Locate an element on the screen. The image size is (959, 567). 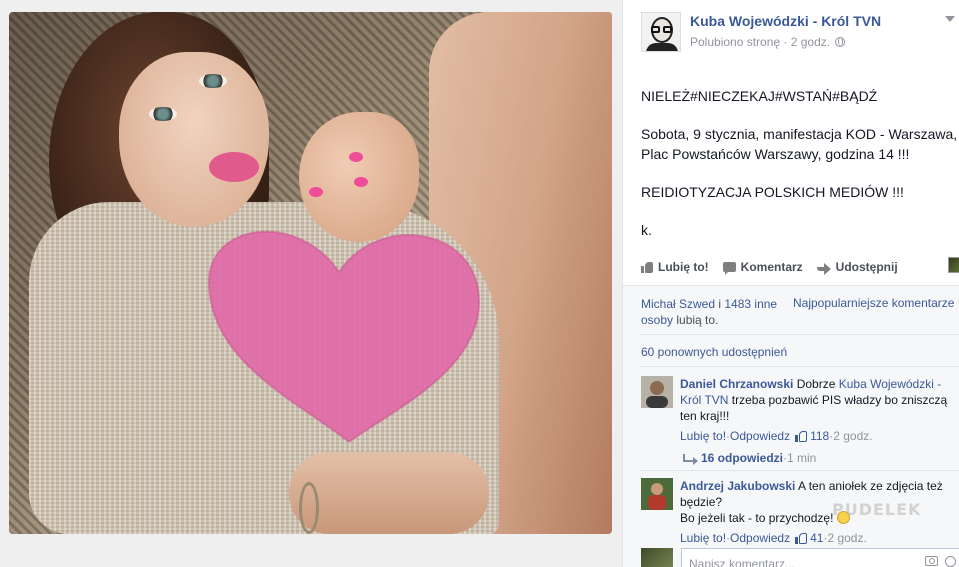
post-meta: Polubiono stronę · 2 godz. is located at coordinates (785, 42).